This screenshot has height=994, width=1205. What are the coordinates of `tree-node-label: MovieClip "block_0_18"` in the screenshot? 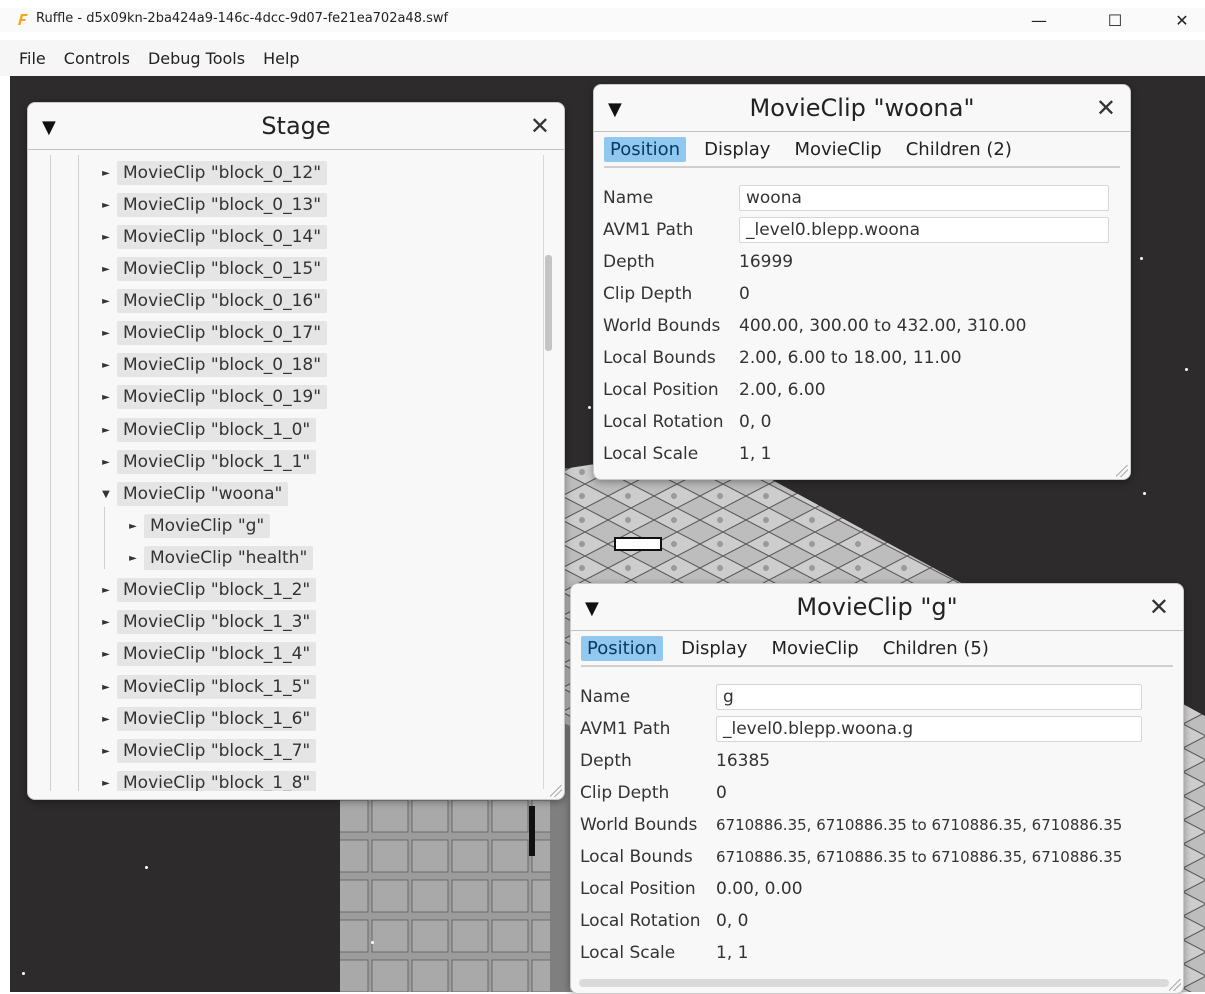 It's located at (222, 365).